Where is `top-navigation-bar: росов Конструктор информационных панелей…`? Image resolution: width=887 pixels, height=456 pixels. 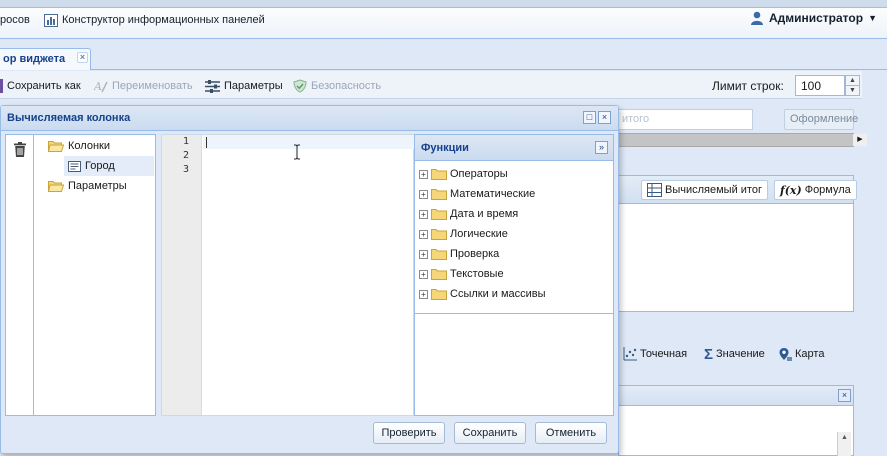 top-navigation-bar: росов Конструктор информационных панелей… is located at coordinates (443, 19).